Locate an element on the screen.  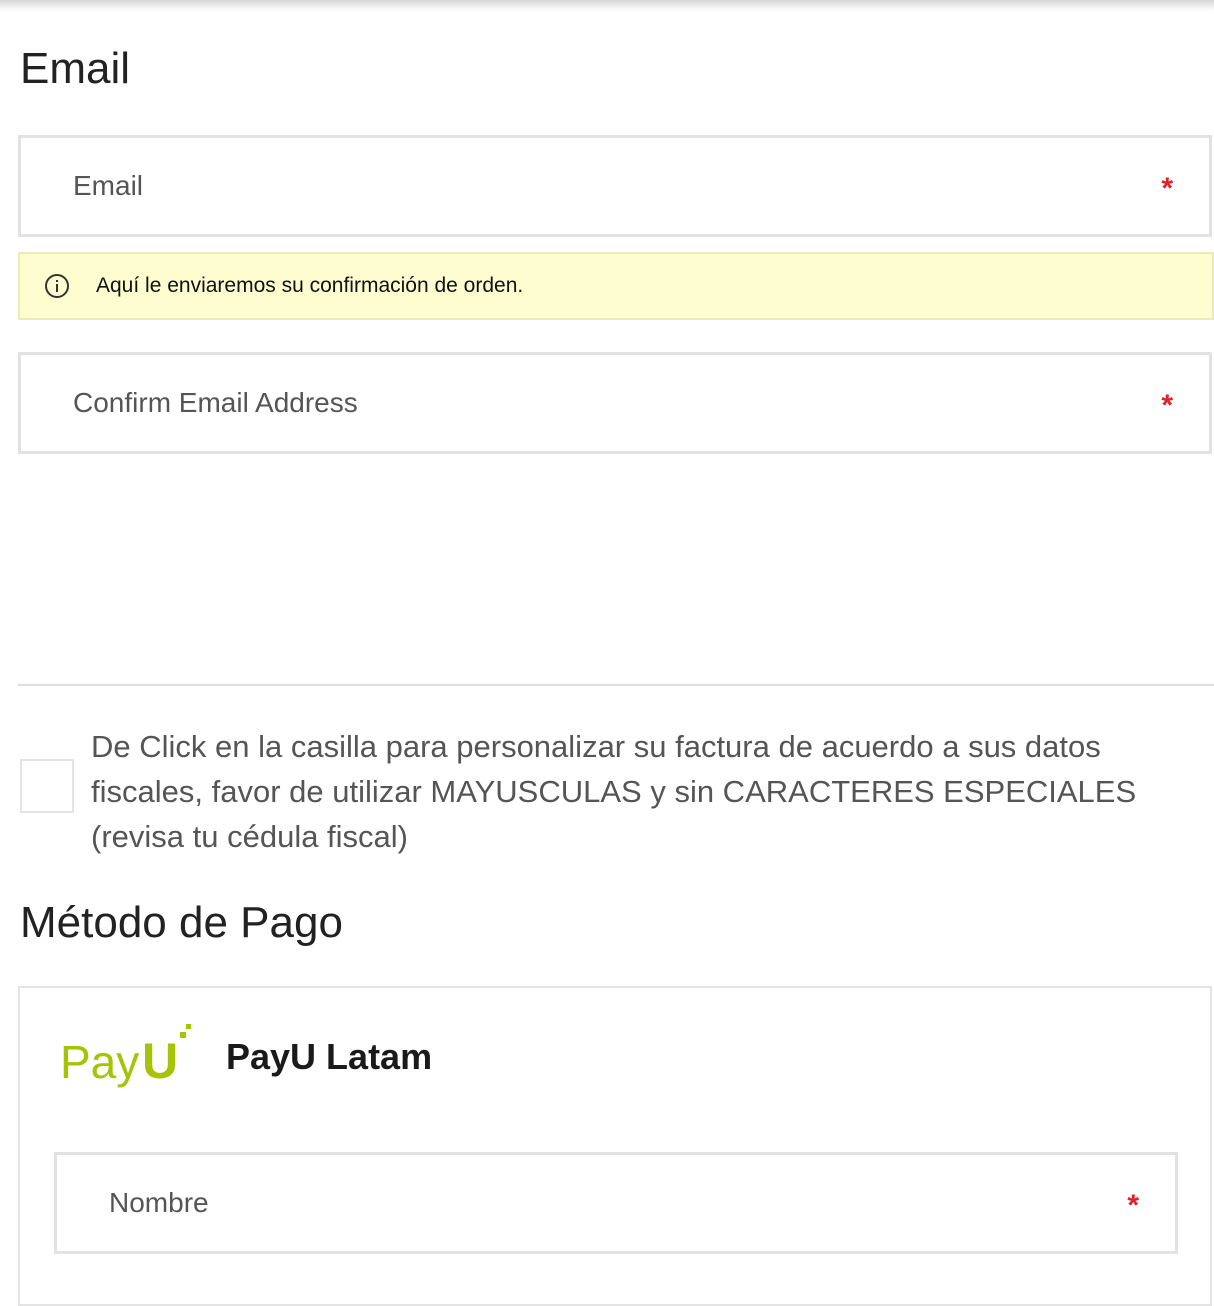
email-section-title: Email is located at coordinates (75, 68).